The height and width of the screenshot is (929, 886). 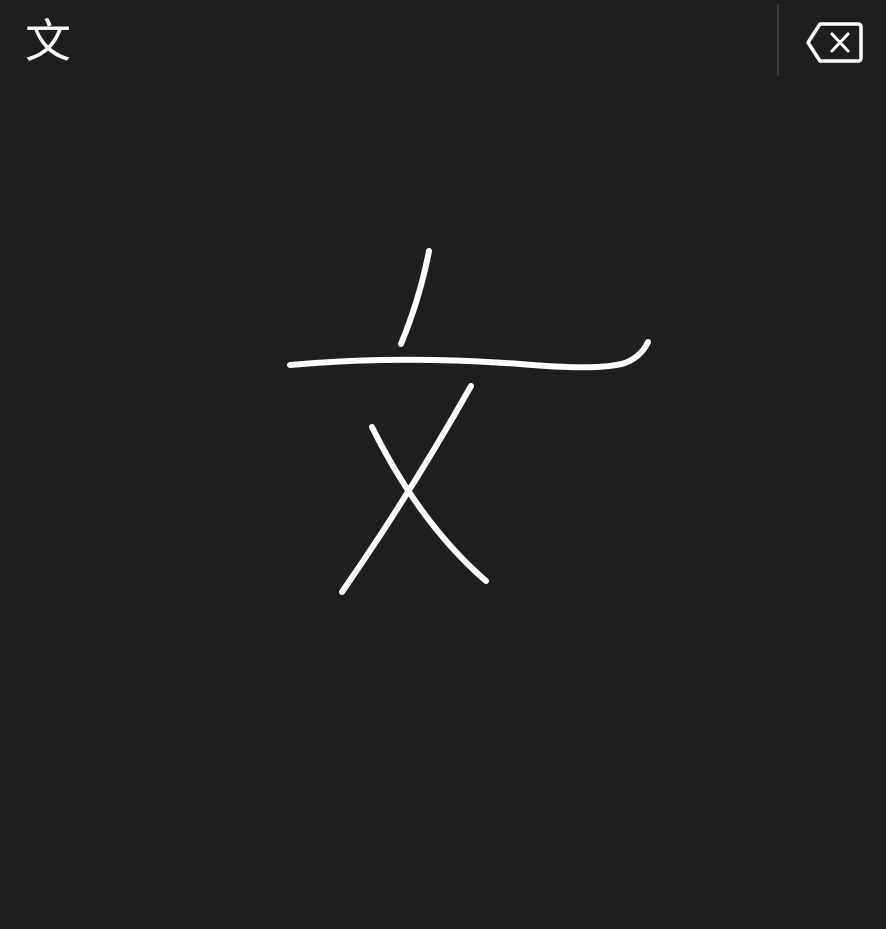 I want to click on delete-backward-icon, so click(x=834, y=42).